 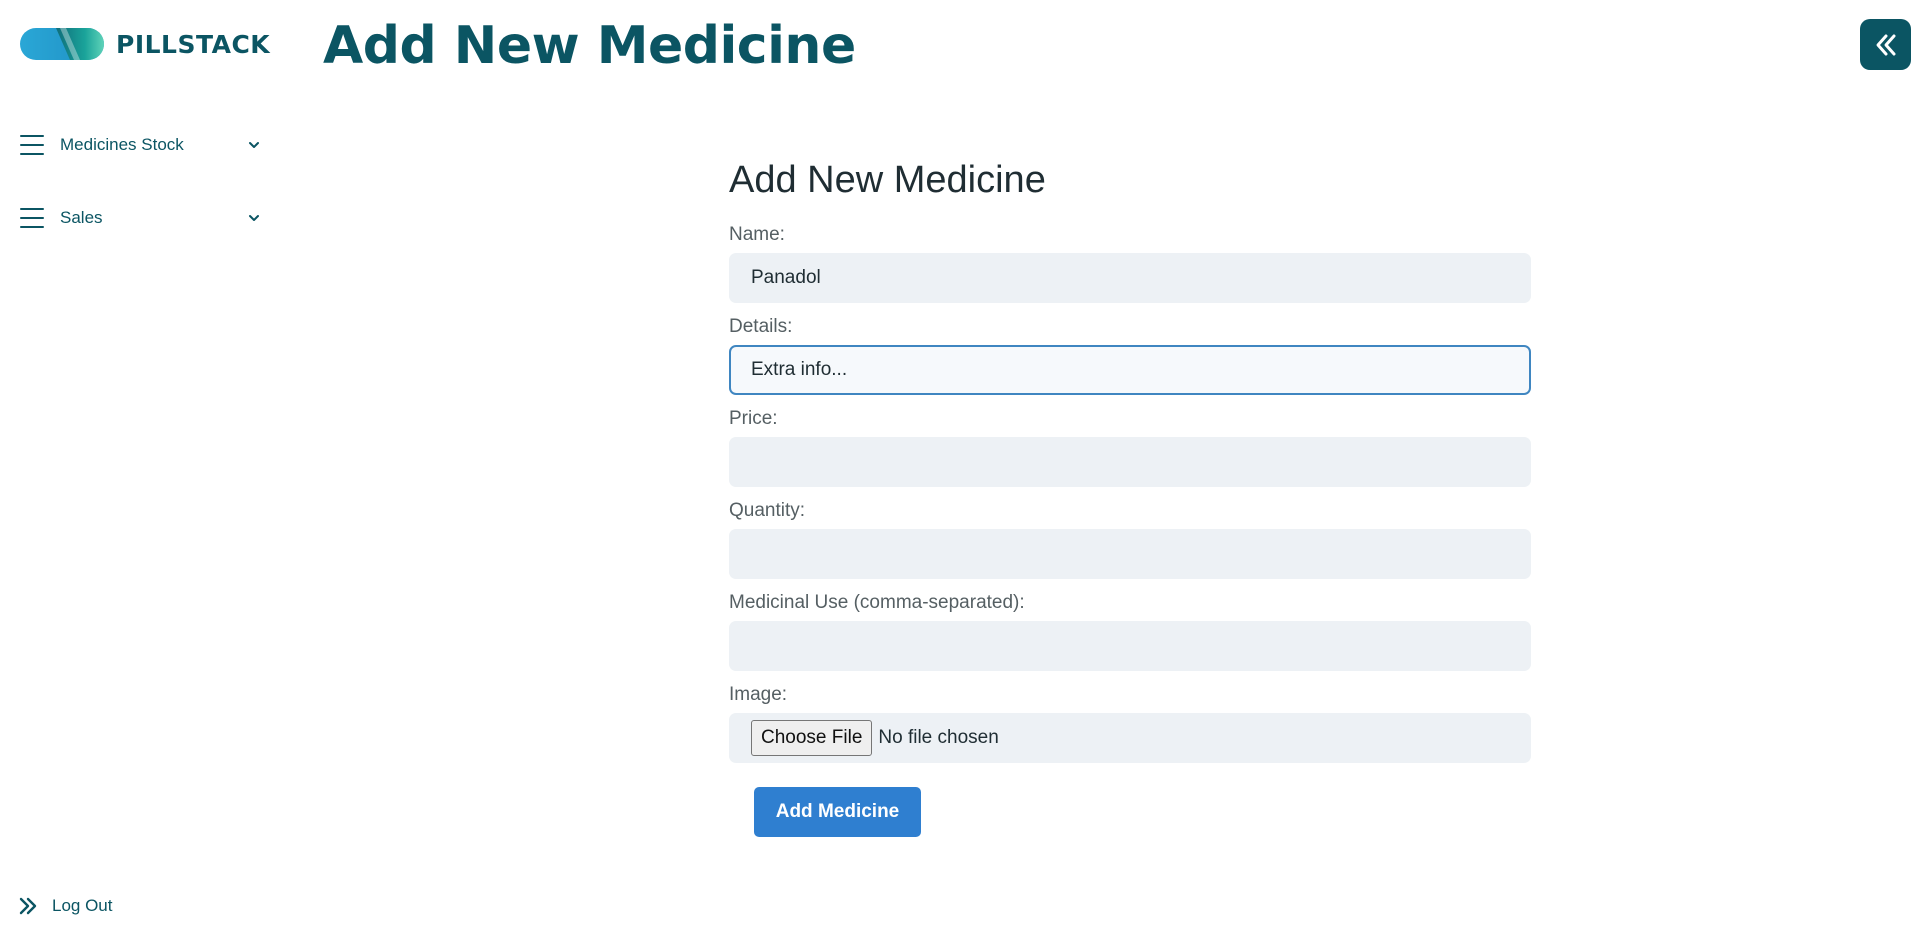 What do you see at coordinates (1130, 278) in the screenshot?
I see `name-input` at bounding box center [1130, 278].